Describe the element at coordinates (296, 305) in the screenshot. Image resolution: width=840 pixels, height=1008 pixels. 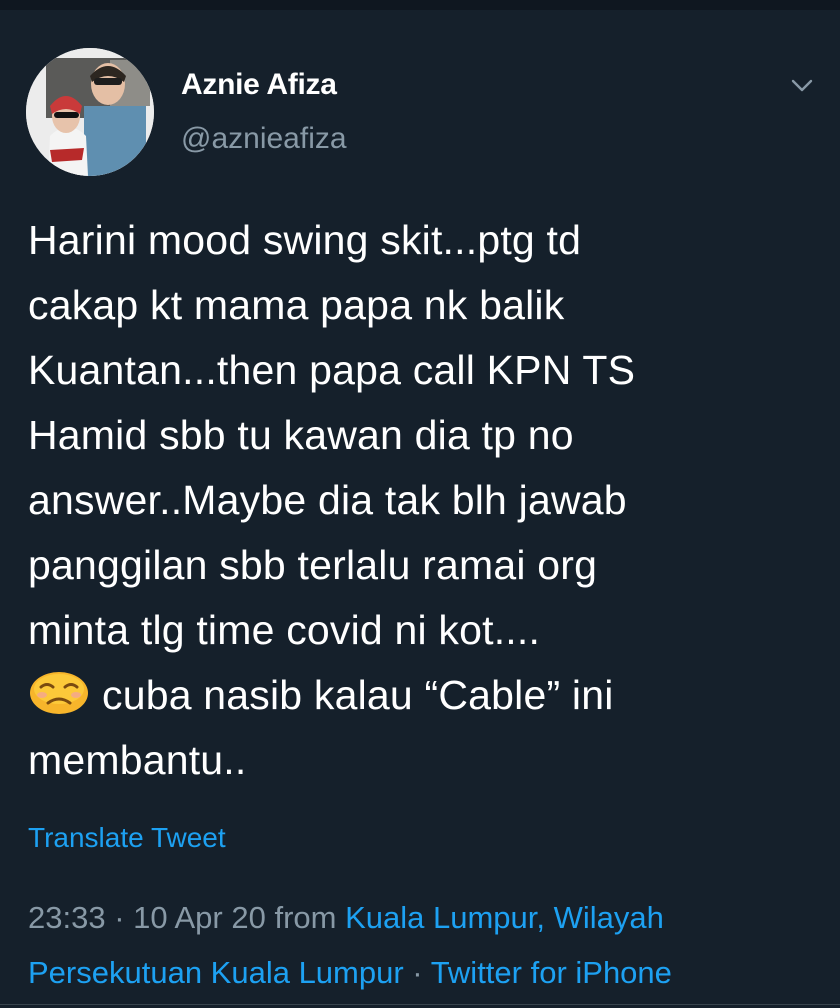
I see `tweet-text-line: cakap kt mama papa nk balik` at that location.